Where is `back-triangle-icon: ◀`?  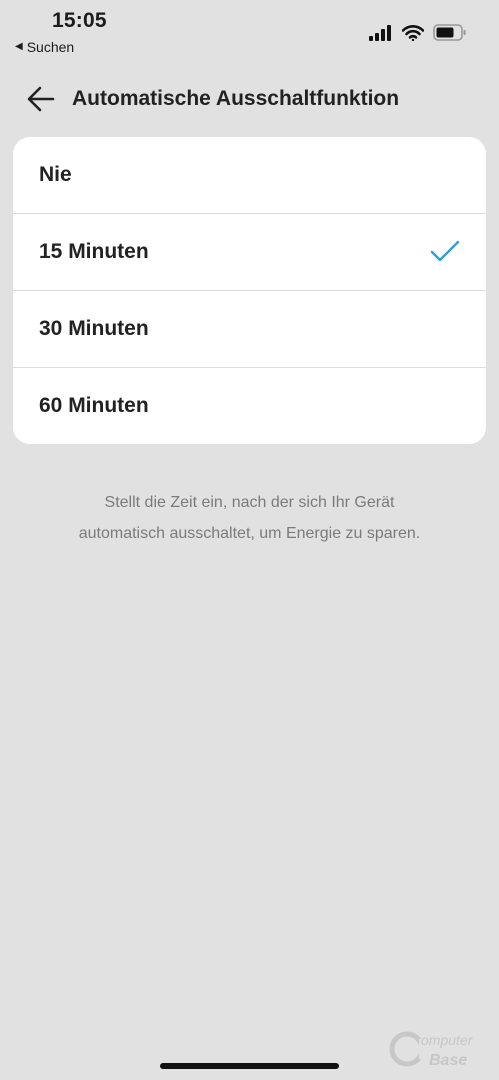 back-triangle-icon: ◀ is located at coordinates (19, 46).